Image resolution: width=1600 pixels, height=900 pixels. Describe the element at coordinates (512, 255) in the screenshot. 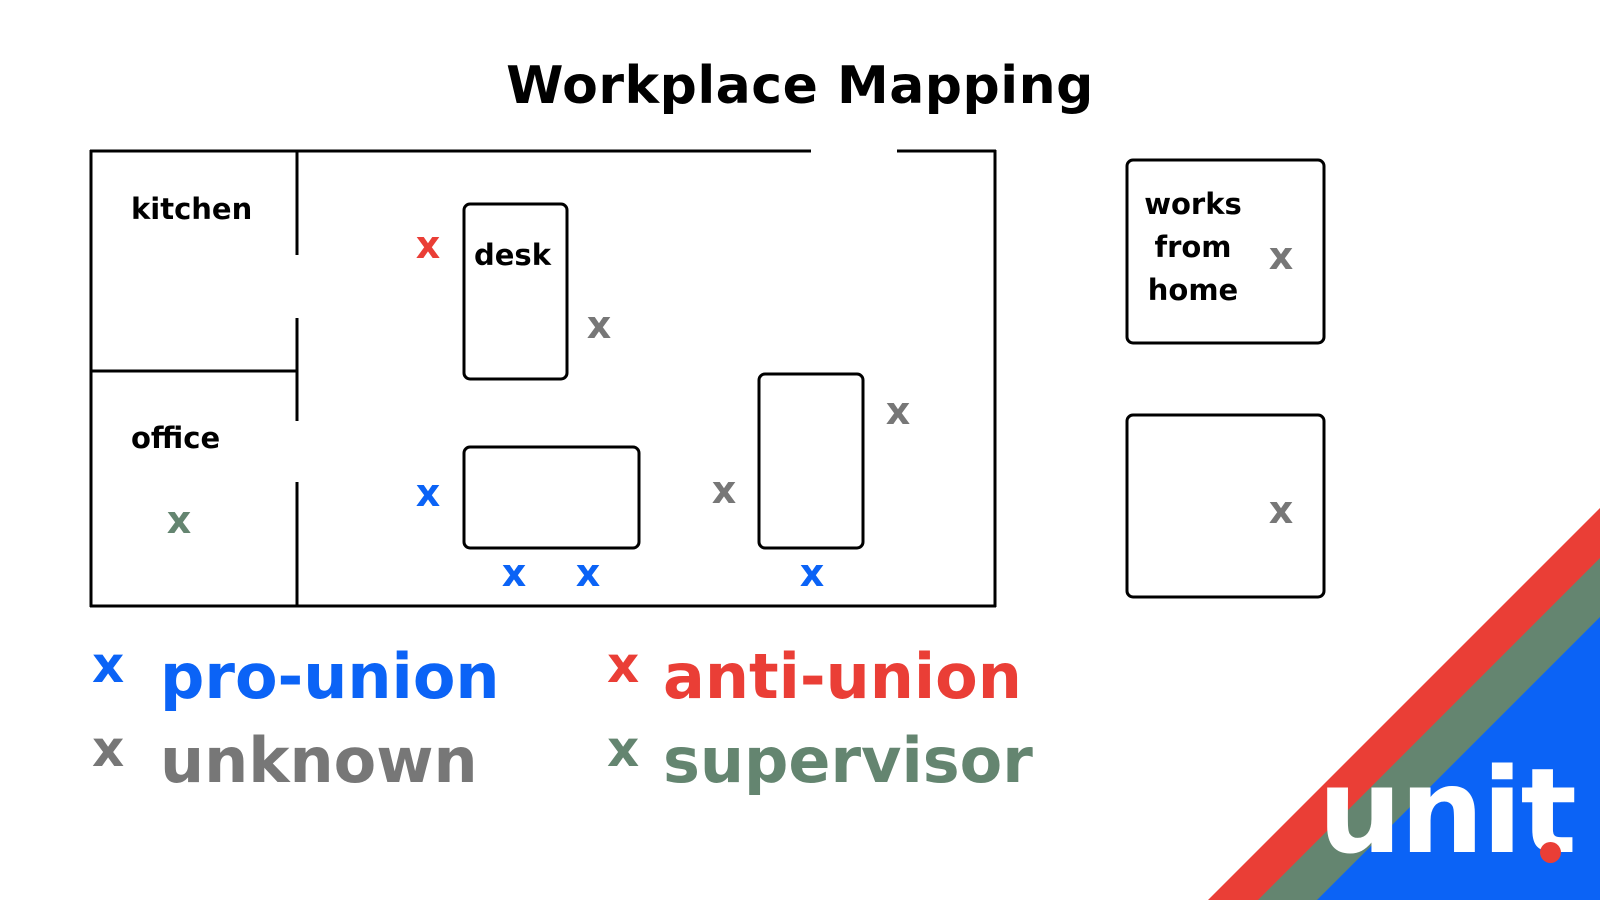

I see `desk-label: desk` at that location.